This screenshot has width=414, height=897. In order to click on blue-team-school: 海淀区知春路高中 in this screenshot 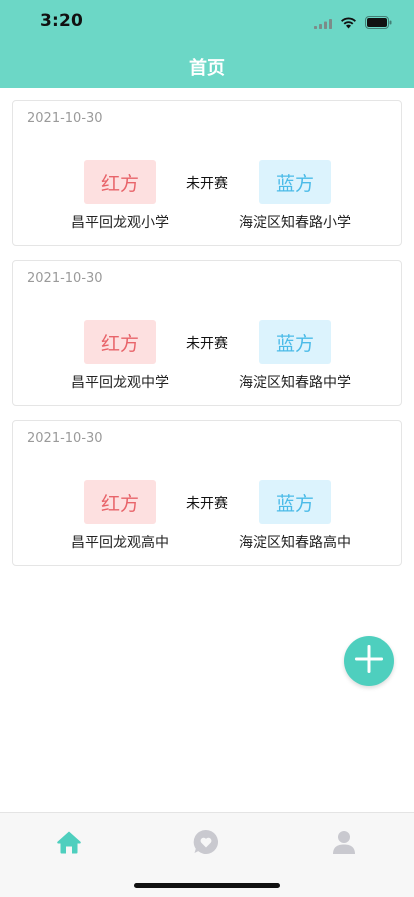, I will do `click(295, 543)`.